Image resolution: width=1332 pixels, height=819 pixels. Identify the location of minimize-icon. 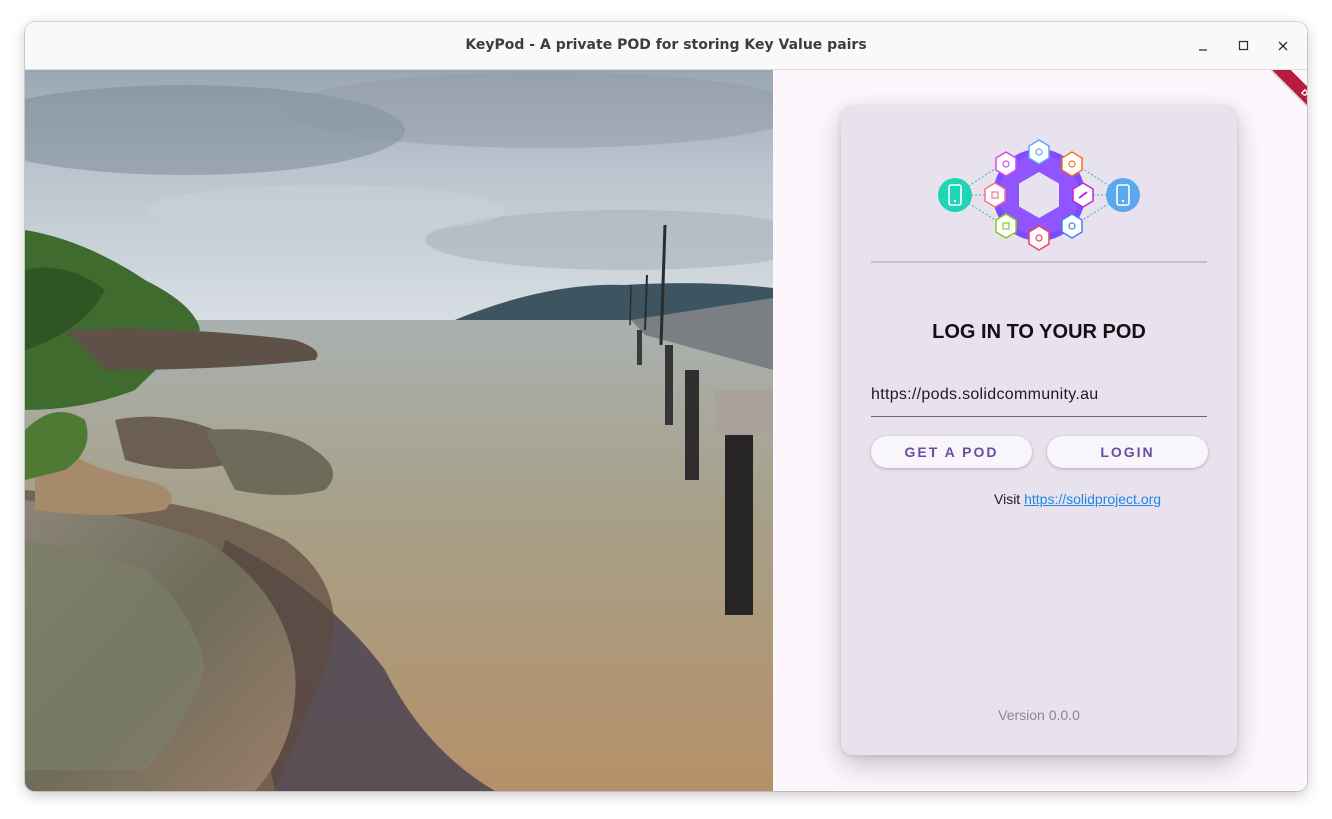
(1203, 50).